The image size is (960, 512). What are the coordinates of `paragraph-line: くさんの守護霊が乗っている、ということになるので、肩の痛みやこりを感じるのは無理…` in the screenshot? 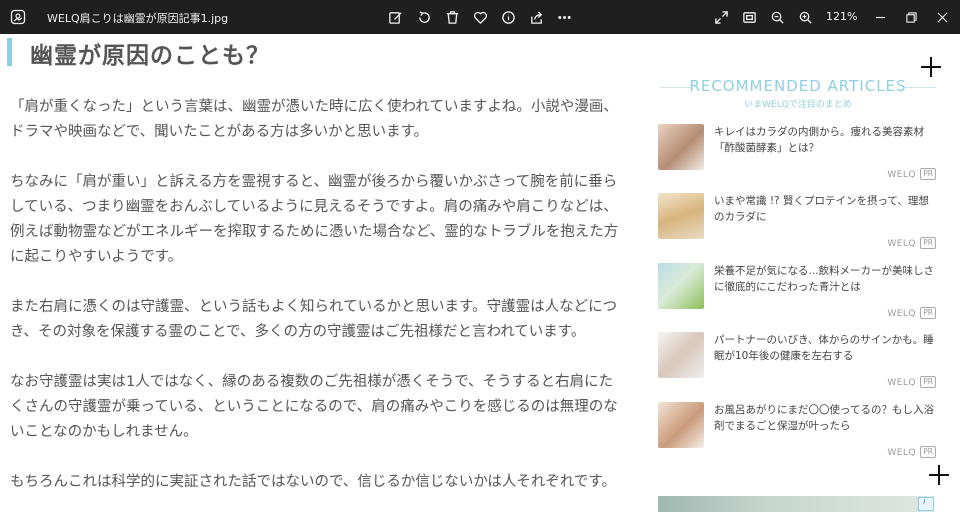 It's located at (314, 407).